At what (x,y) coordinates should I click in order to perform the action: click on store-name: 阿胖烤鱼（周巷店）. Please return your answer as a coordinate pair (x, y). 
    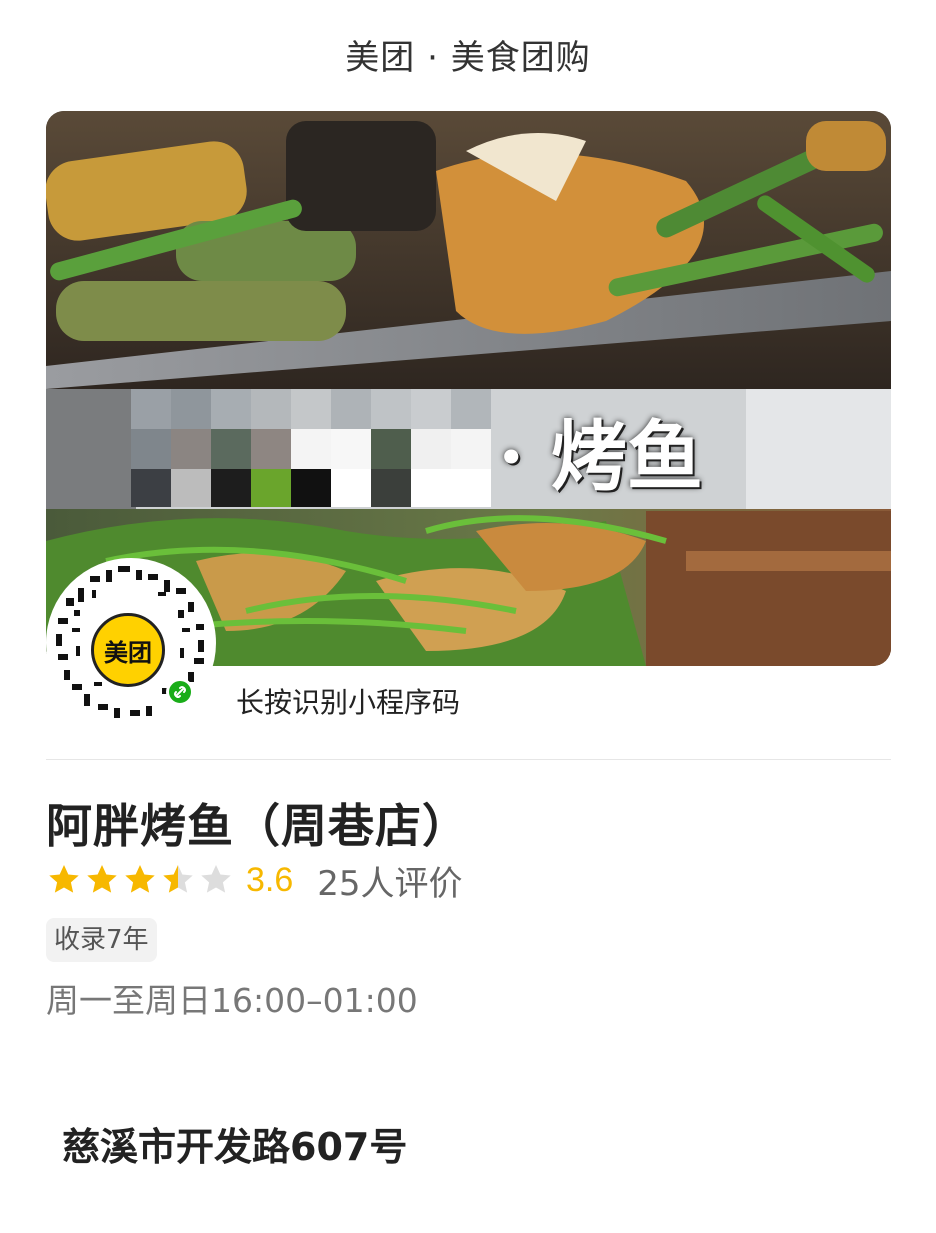
    Looking at the image, I should click on (257, 826).